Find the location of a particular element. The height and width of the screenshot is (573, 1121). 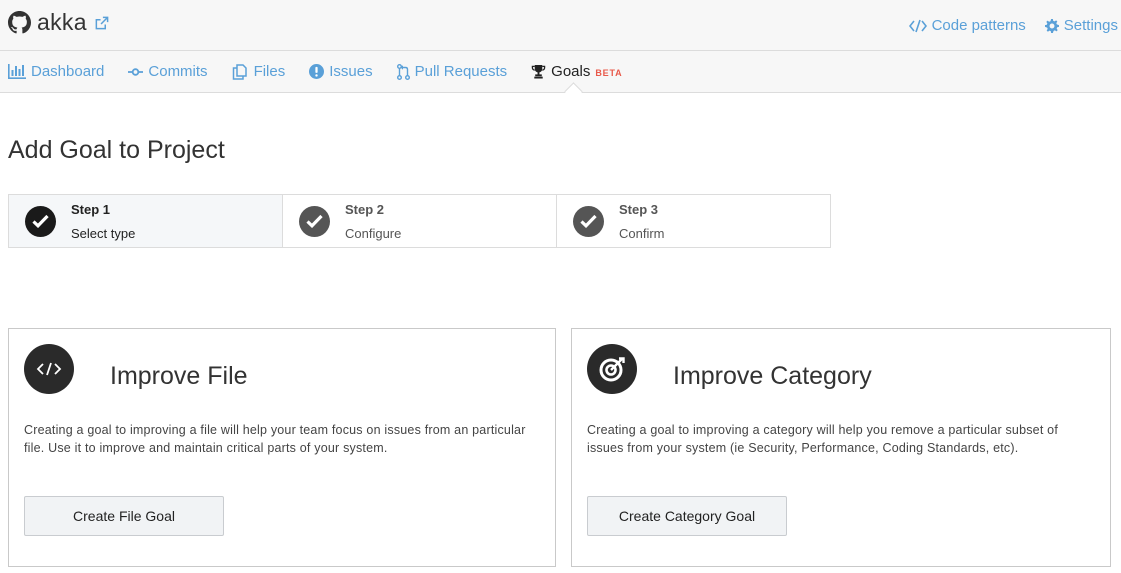

bar-chart-icon is located at coordinates (17, 71).